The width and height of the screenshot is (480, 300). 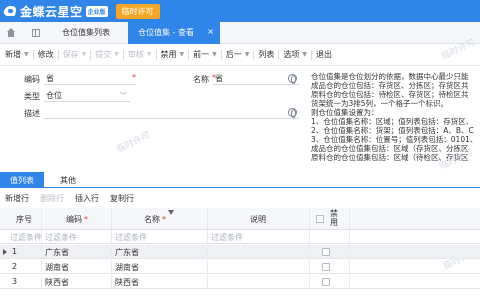 I want to click on cell-seq: 3, so click(x=21, y=281).